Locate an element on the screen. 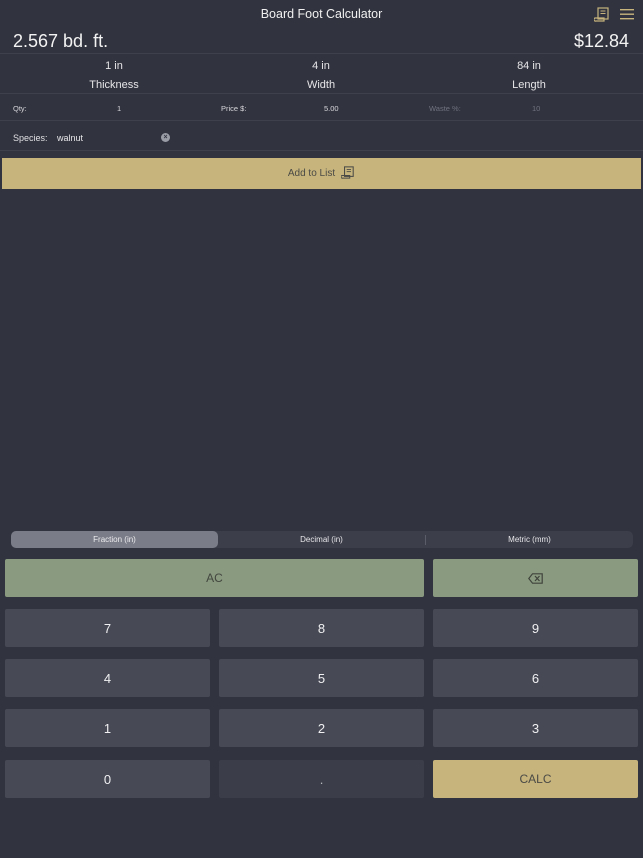 The image size is (643, 858). add-to-list-button: Add to List is located at coordinates (321, 173).